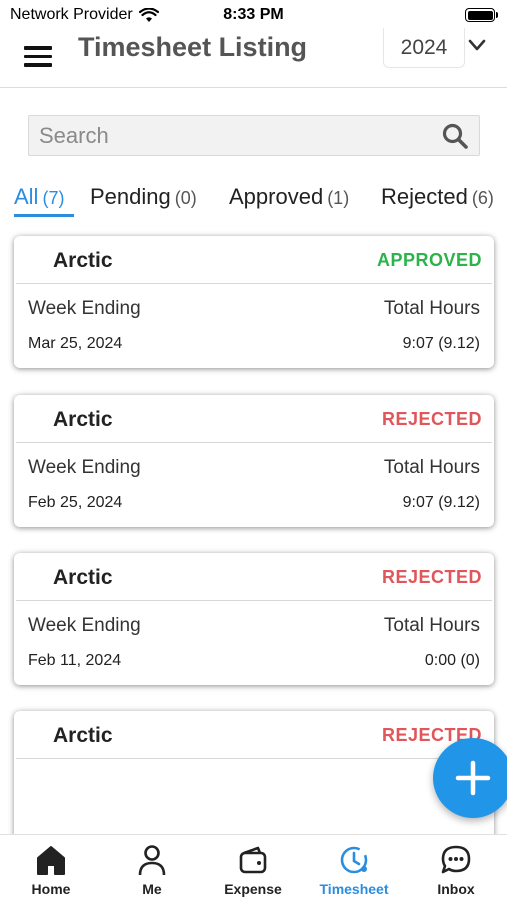 The width and height of the screenshot is (507, 900). What do you see at coordinates (452, 660) in the screenshot?
I see `total-hours-value: 0:00 (0)` at bounding box center [452, 660].